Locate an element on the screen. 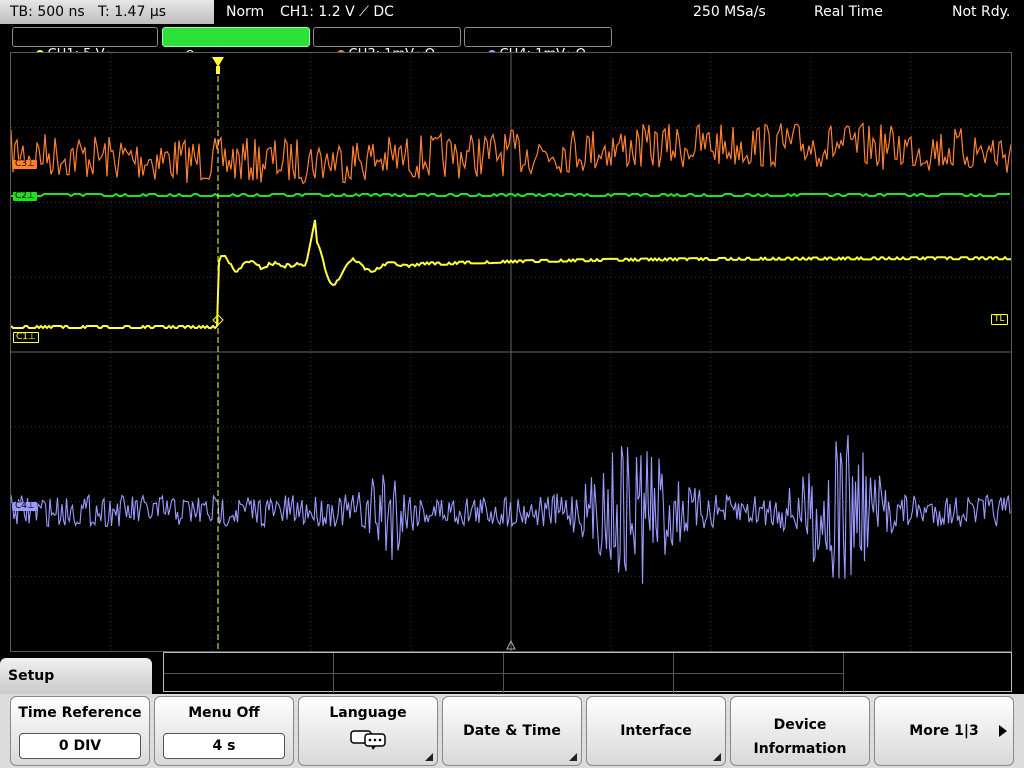 The image size is (1024, 768). time-reference-softkey: Time Reference 0 DIV is located at coordinates (80, 731).